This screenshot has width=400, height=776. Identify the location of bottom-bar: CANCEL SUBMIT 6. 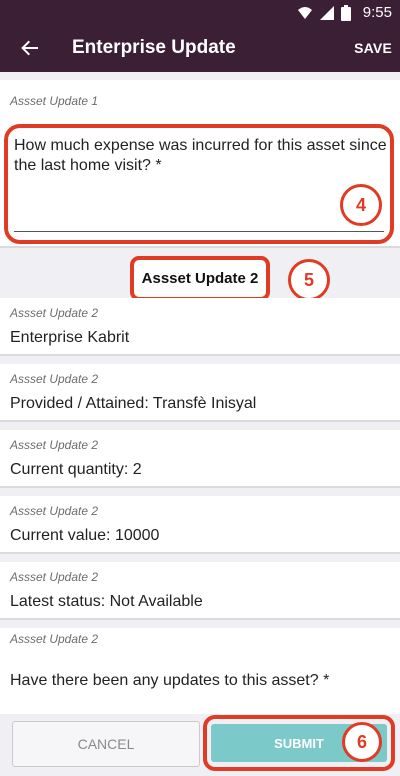
(200, 745).